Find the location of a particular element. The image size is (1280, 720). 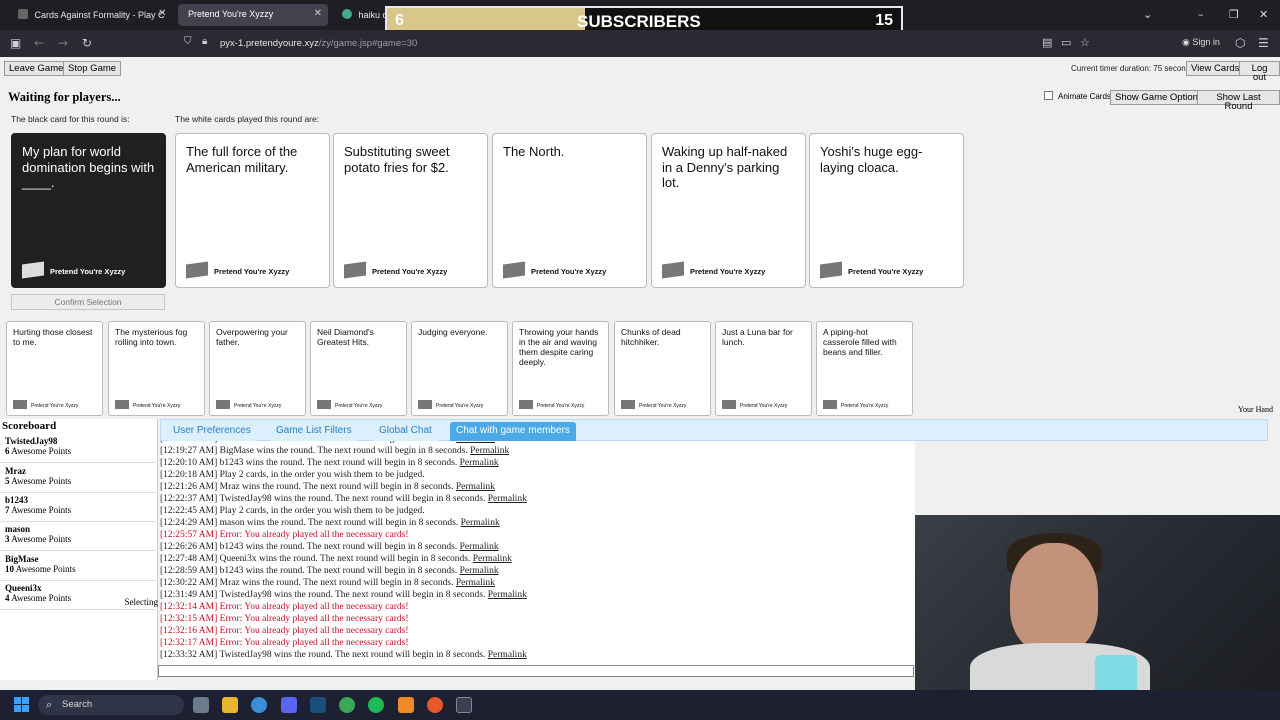

spotify-icon is located at coordinates (376, 705).